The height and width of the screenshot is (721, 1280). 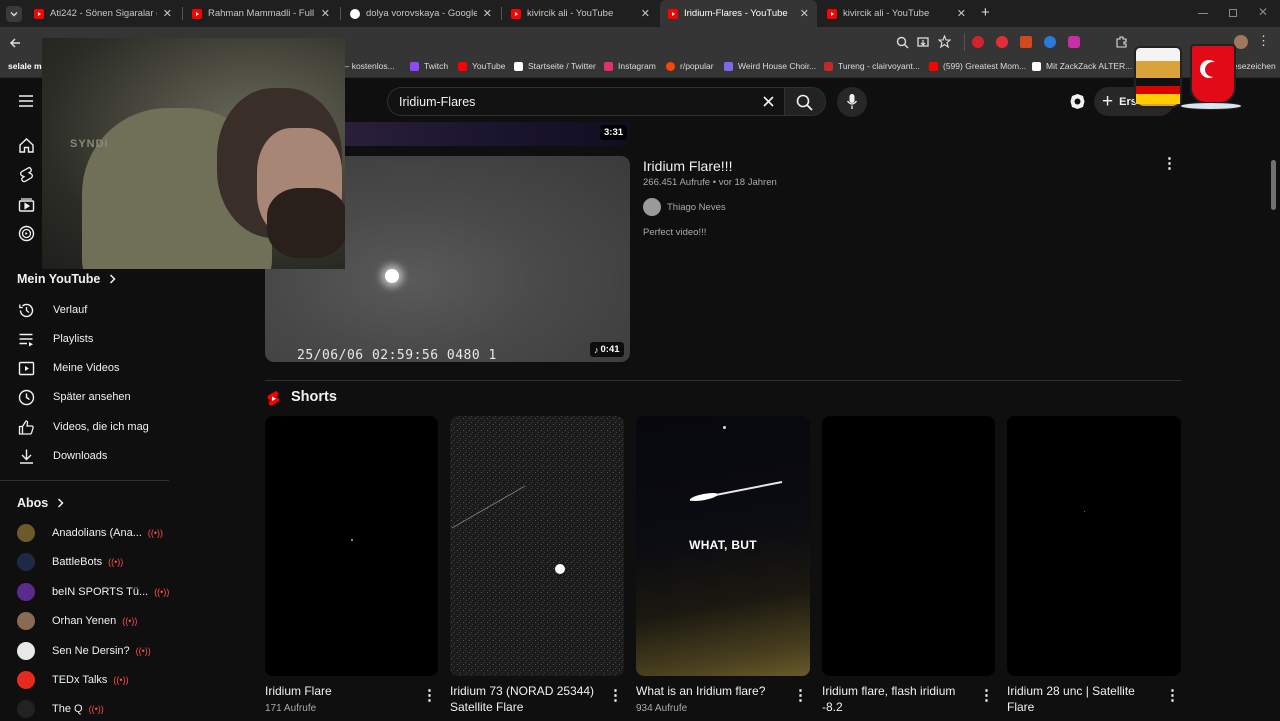 What do you see at coordinates (525, 699) in the screenshot?
I see `short-title: Iridium 73 (NORAD 25344) Satellite Flare` at bounding box center [525, 699].